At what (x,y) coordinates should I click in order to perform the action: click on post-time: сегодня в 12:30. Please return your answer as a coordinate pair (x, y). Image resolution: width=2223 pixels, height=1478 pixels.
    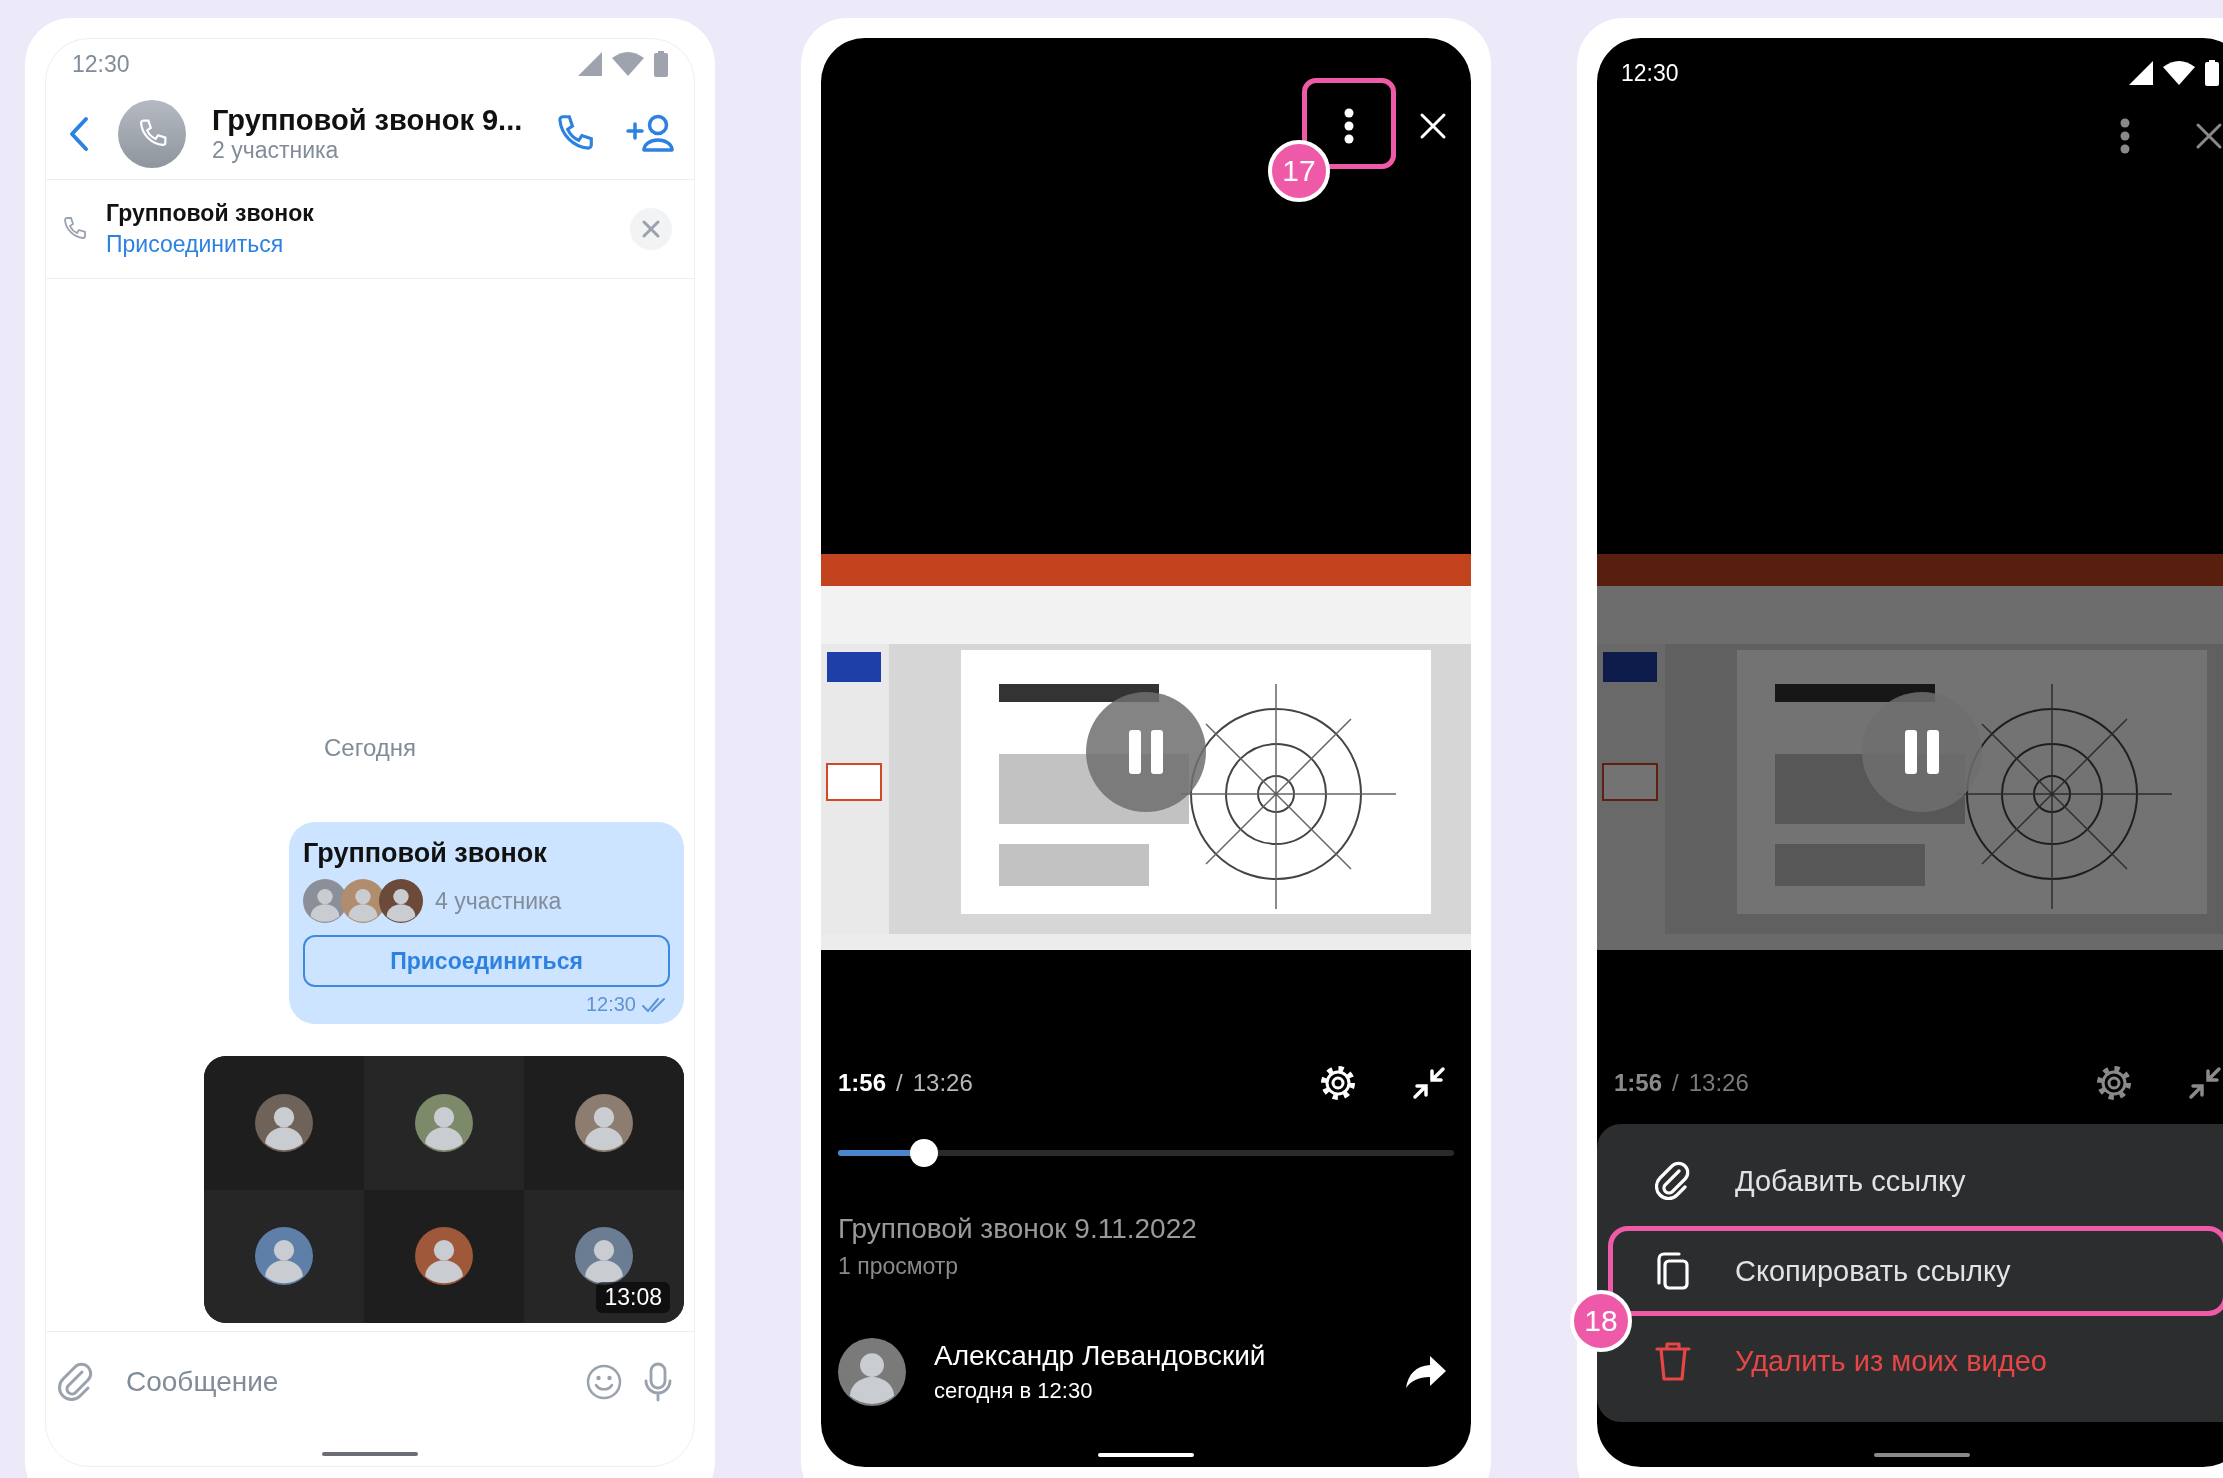
    Looking at the image, I should click on (1014, 1391).